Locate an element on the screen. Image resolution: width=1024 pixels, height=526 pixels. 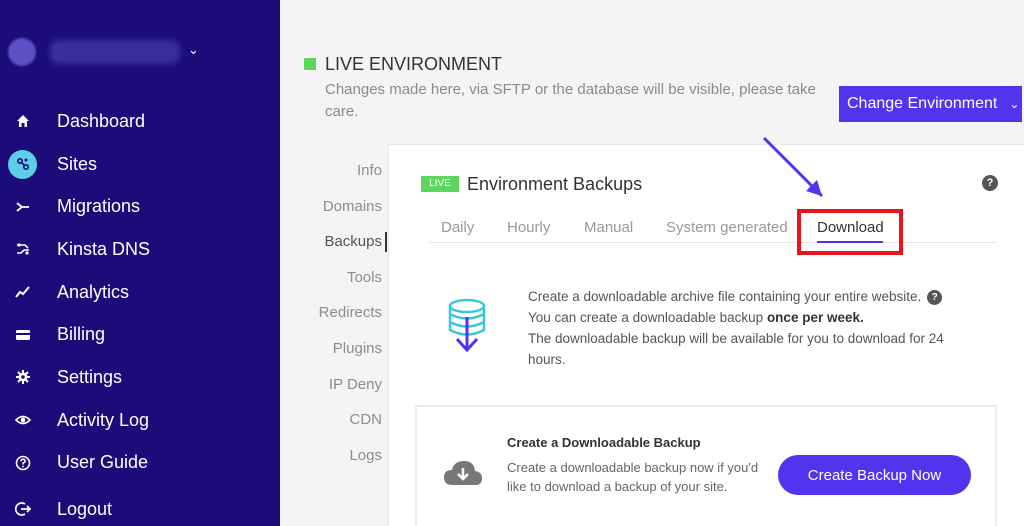
account-switcher: ⌄ is located at coordinates (103, 52).